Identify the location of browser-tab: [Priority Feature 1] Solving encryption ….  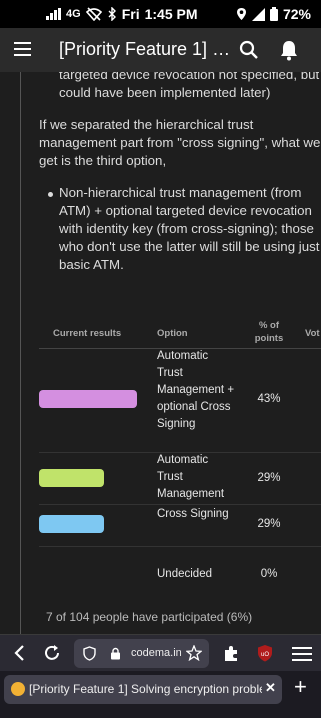
(143, 689).